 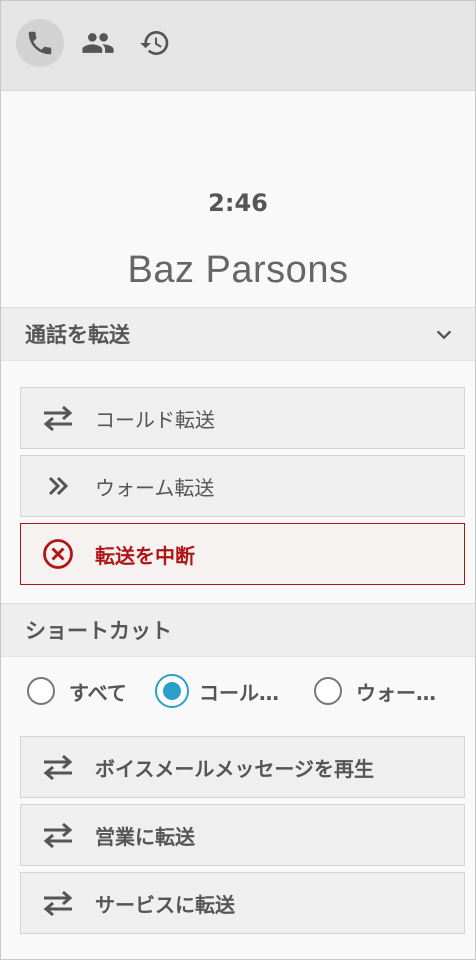 I want to click on filter-all-radio: すべて, so click(x=76, y=691).